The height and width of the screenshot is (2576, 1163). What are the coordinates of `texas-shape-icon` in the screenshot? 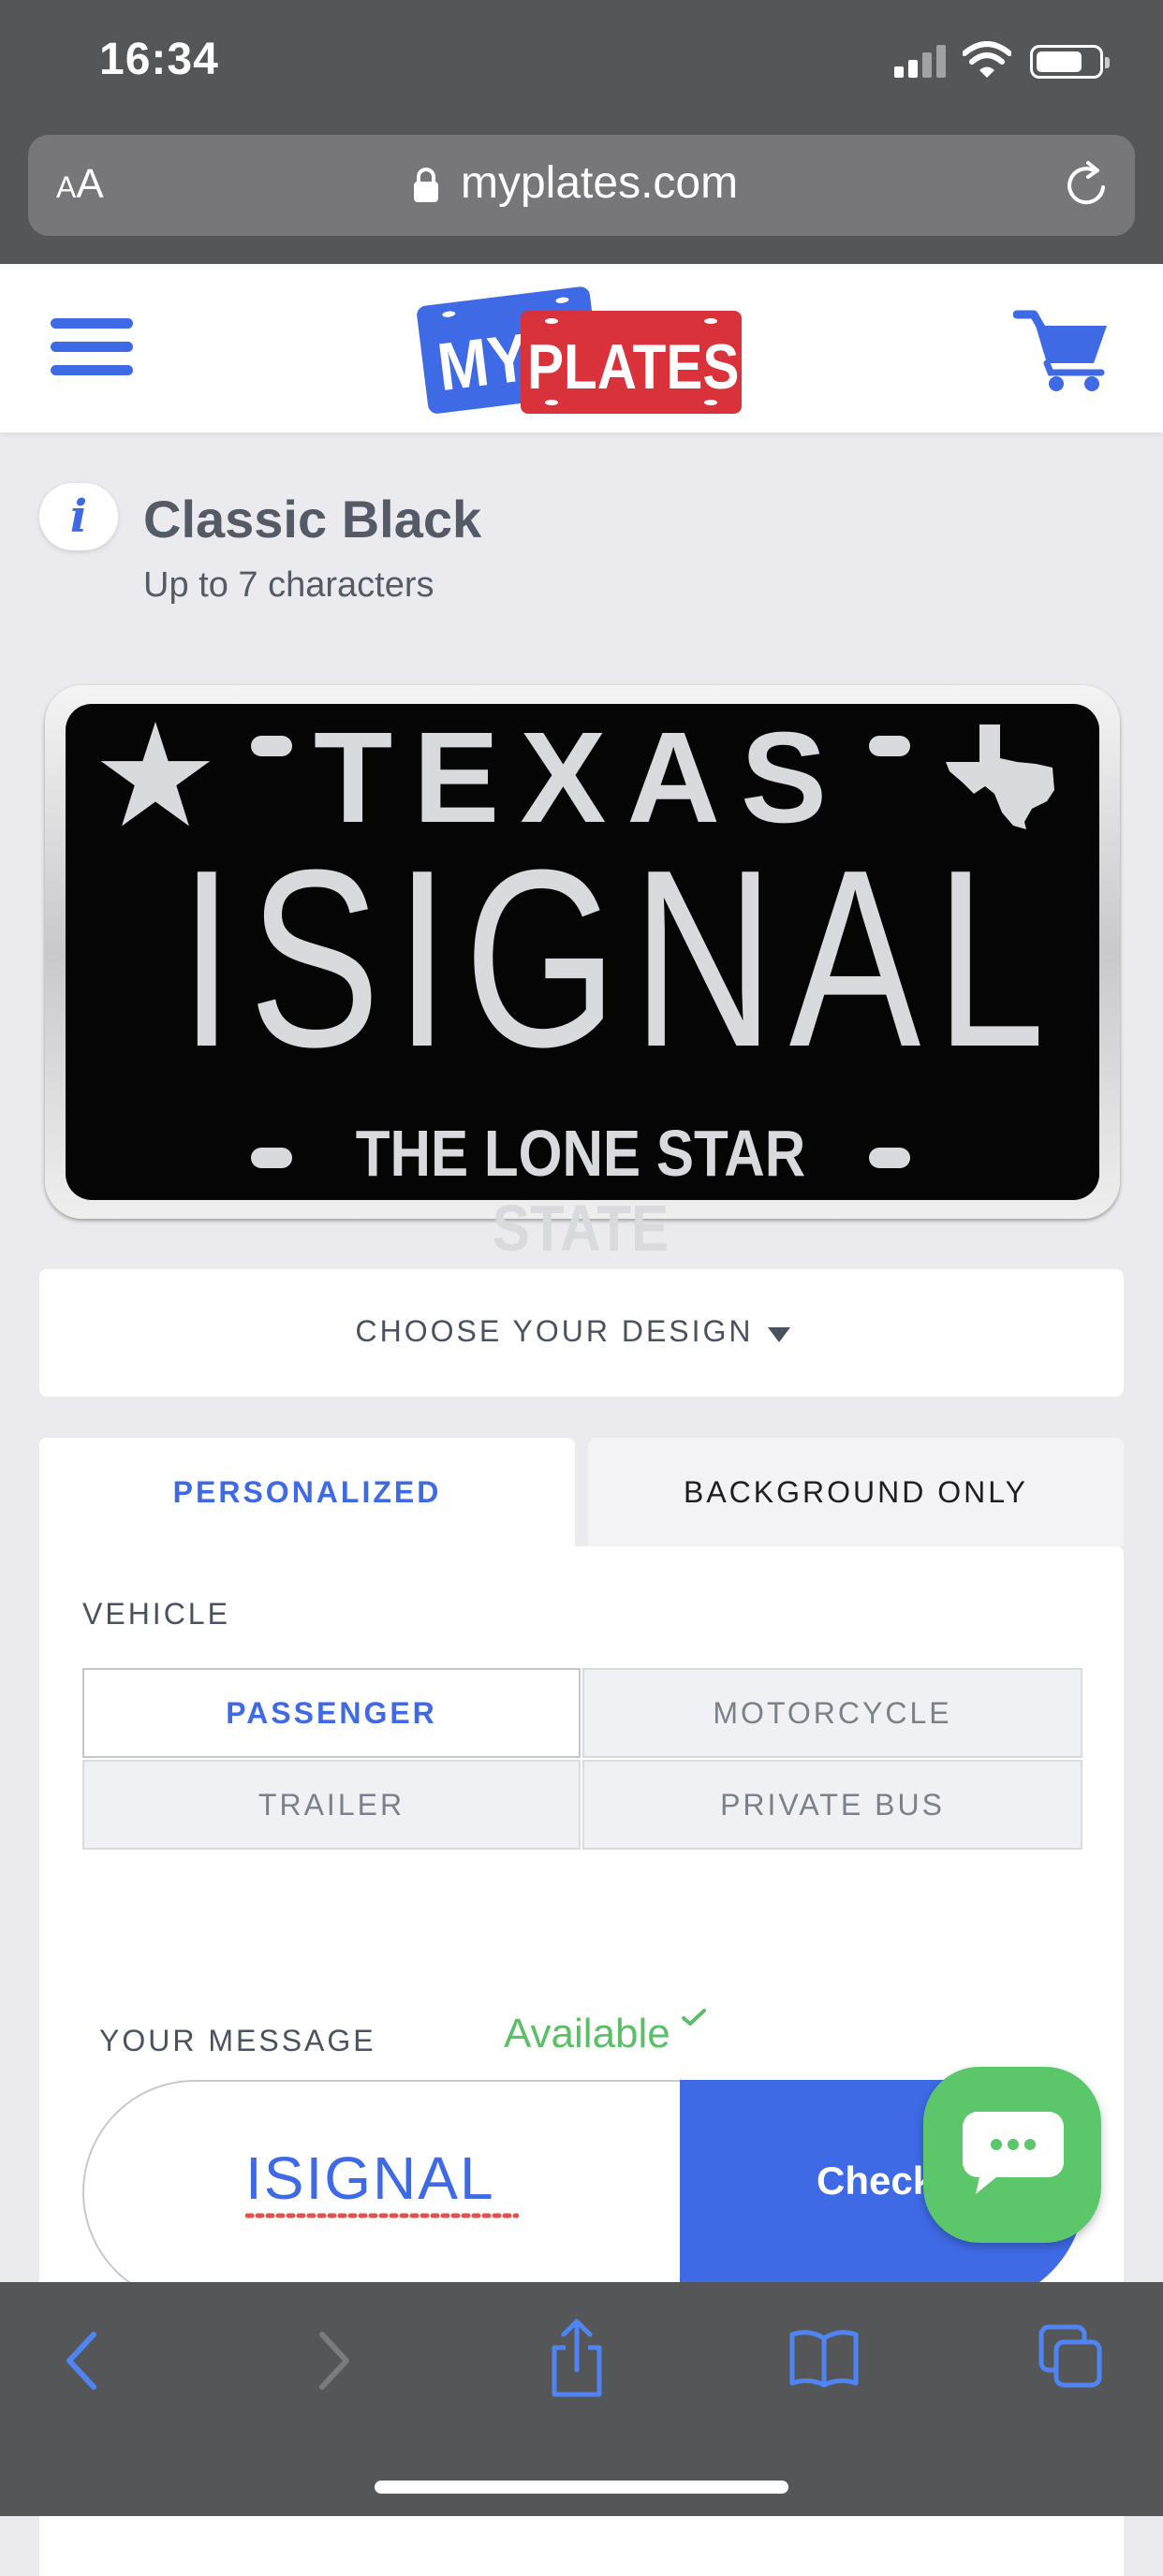 It's located at (1000, 776).